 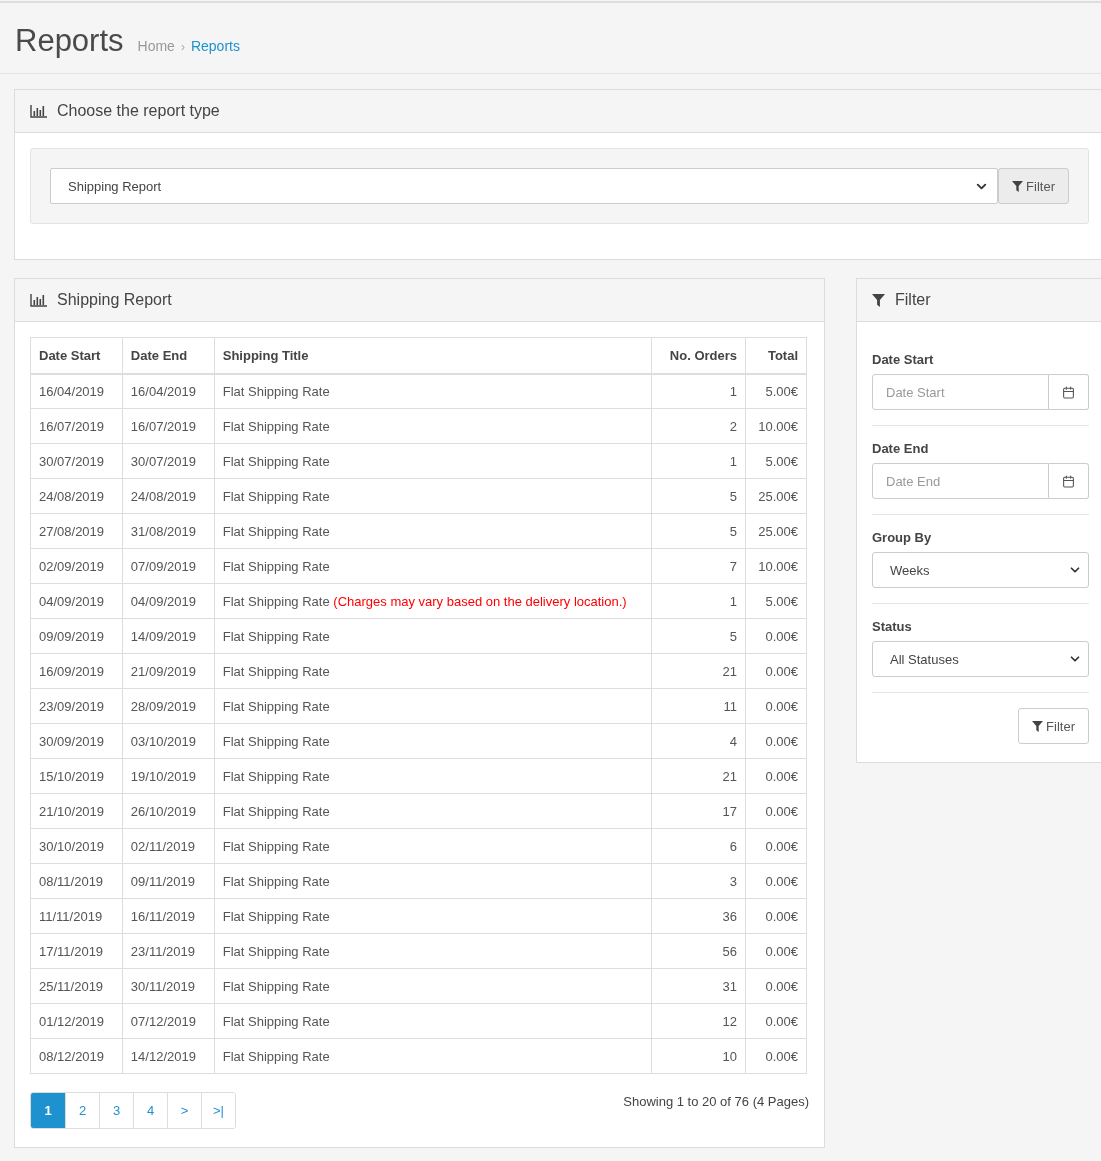 I want to click on table-cell: 31/08/2019, so click(x=168, y=531).